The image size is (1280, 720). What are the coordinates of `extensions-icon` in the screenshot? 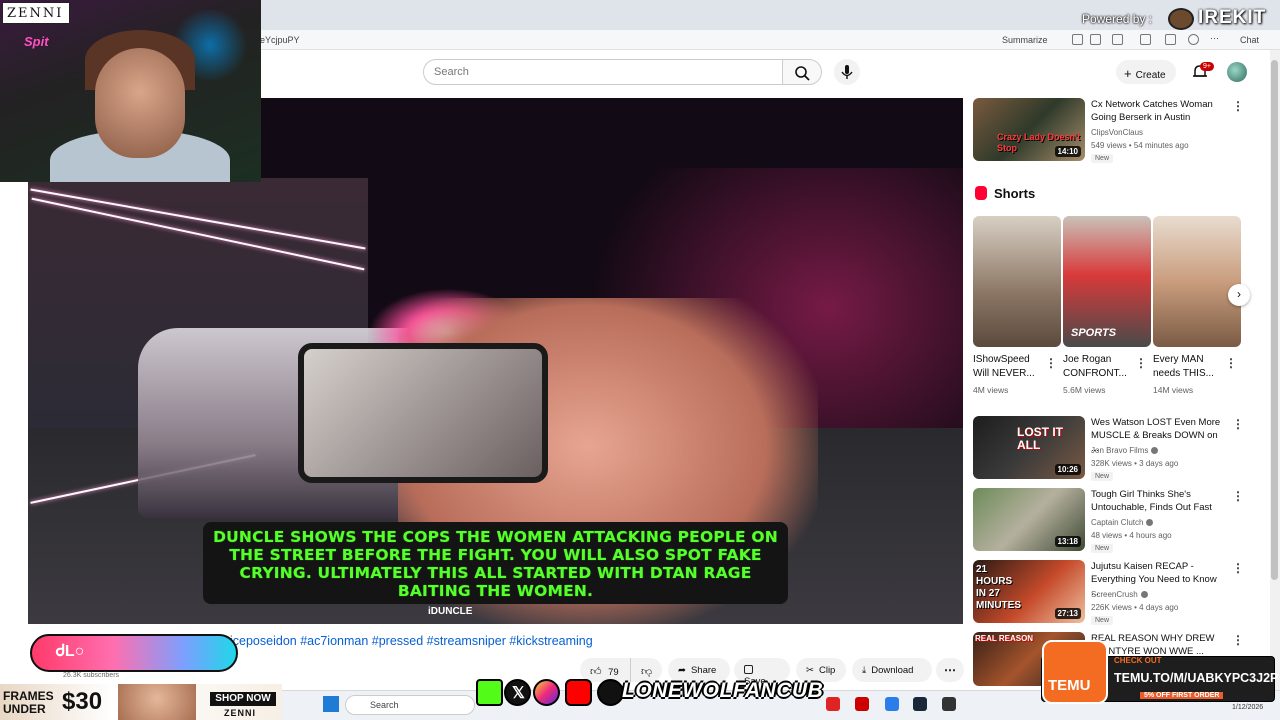 It's located at (1145, 39).